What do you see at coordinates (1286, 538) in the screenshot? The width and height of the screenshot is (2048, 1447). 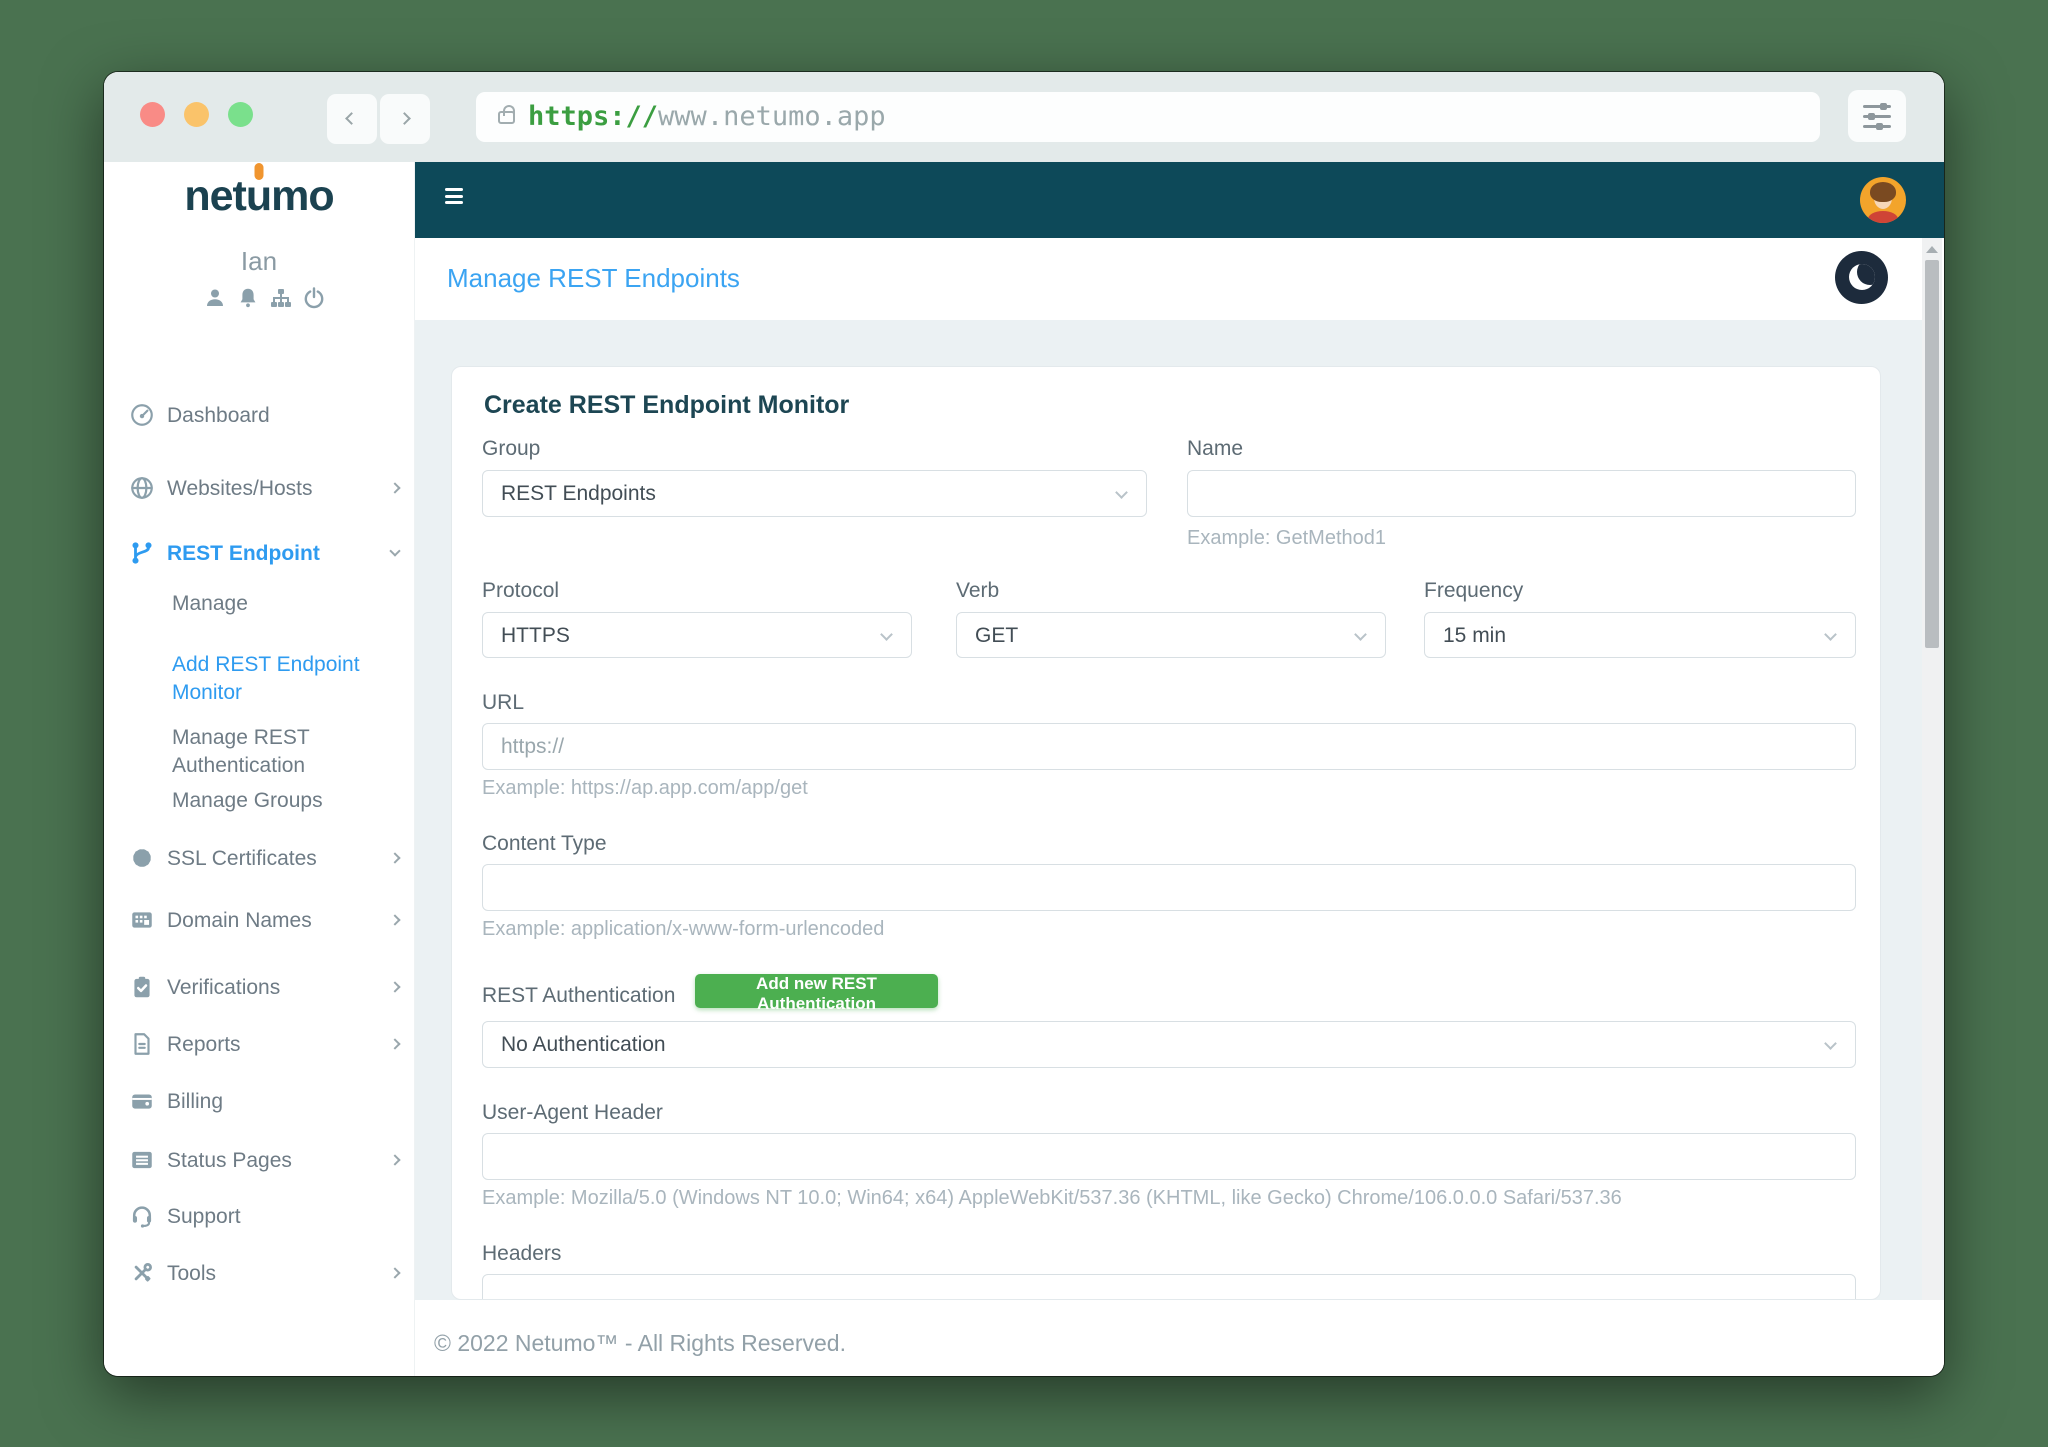 I see `name-helper: Example: GetMethod1` at bounding box center [1286, 538].